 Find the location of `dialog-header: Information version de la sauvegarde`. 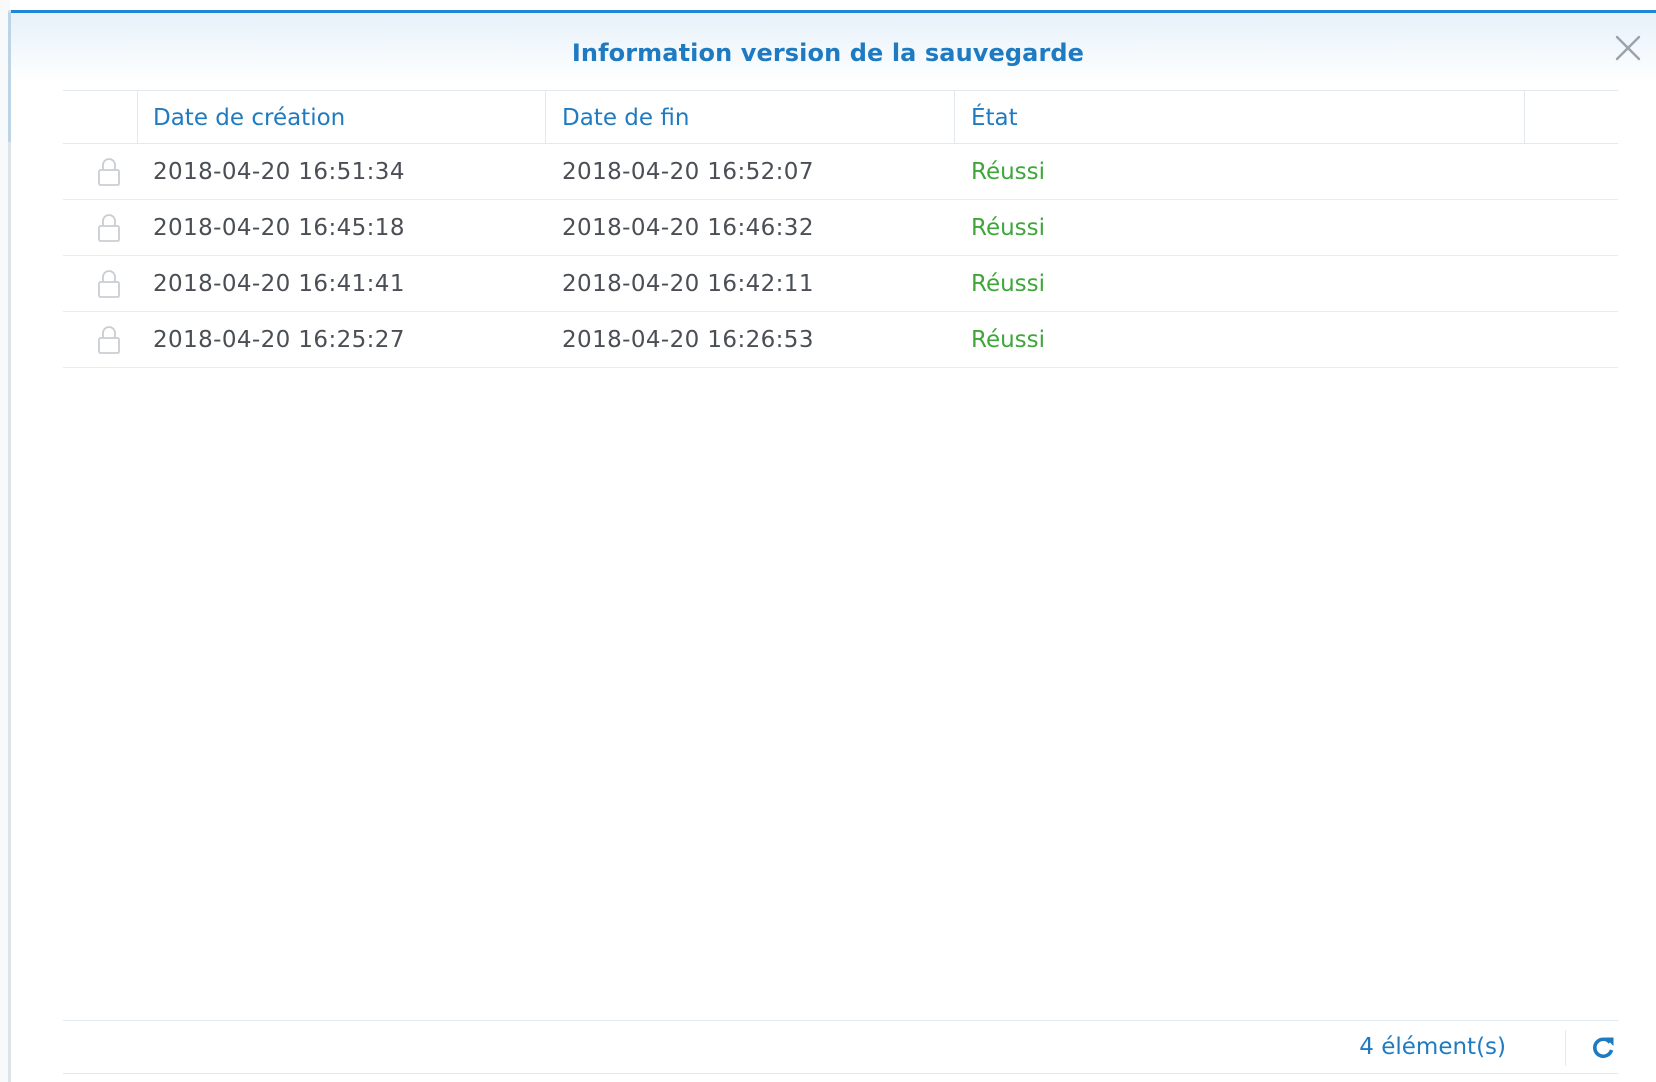

dialog-header: Information version de la sauvegarde is located at coordinates (833, 48).